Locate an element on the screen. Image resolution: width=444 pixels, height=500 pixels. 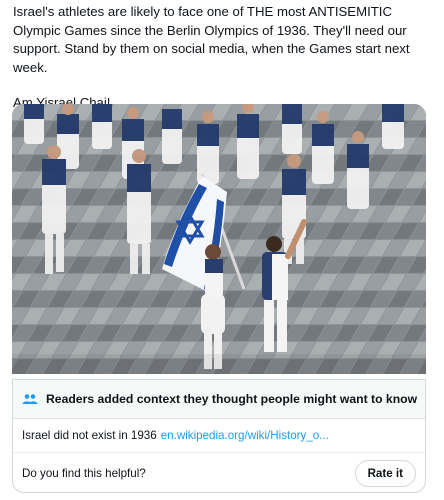
community-note-footer: Do you find this helpful? Rate it is located at coordinates (219, 473).